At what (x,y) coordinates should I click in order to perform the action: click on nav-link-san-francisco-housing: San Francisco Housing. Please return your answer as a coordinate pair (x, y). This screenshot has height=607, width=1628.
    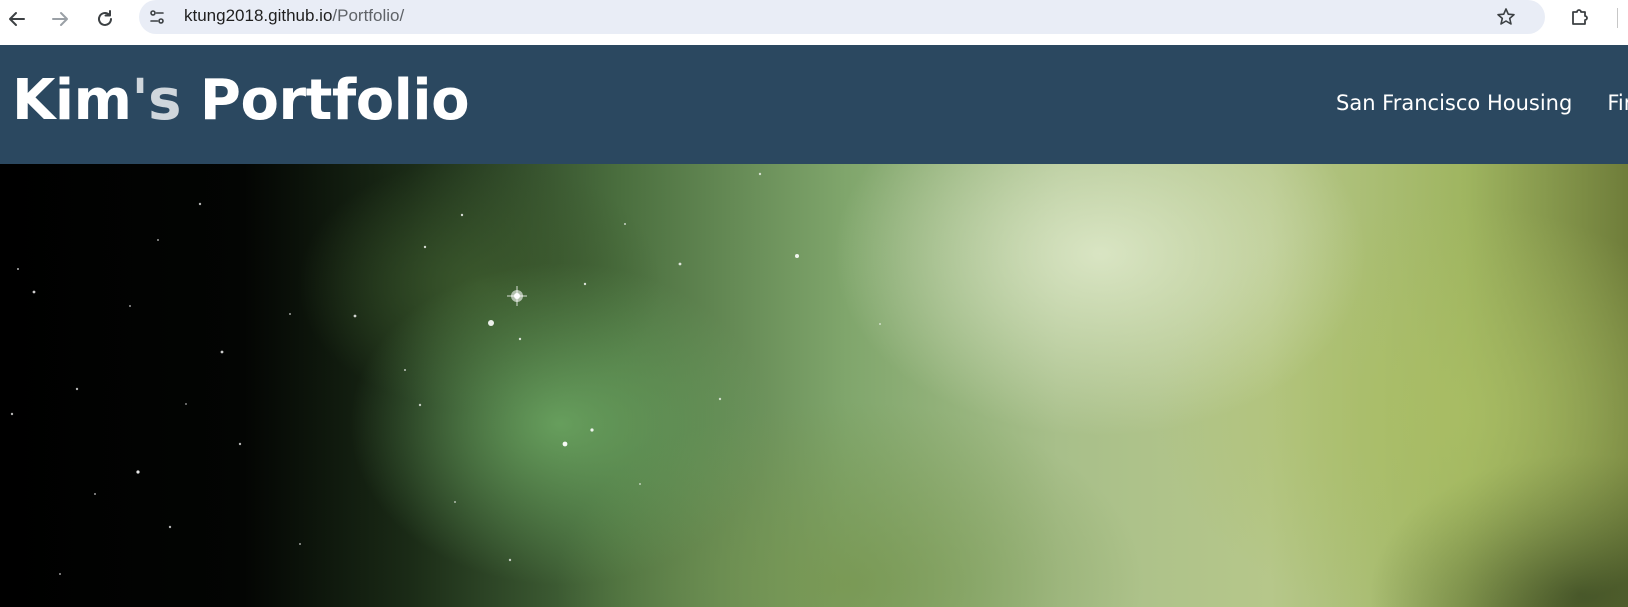
    Looking at the image, I should click on (1454, 103).